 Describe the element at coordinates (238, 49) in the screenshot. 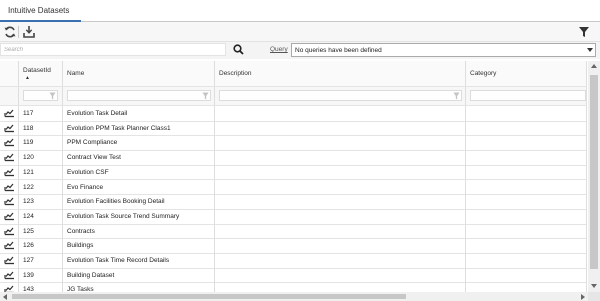

I see `magnifier-icon` at that location.